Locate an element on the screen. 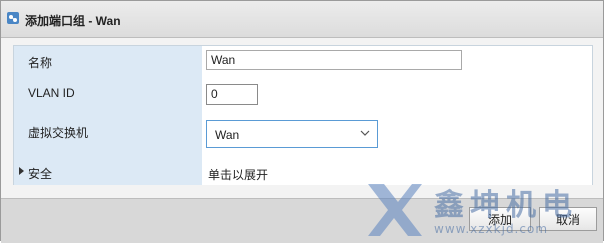 The image size is (604, 243). port-group-icon is located at coordinates (13, 18).